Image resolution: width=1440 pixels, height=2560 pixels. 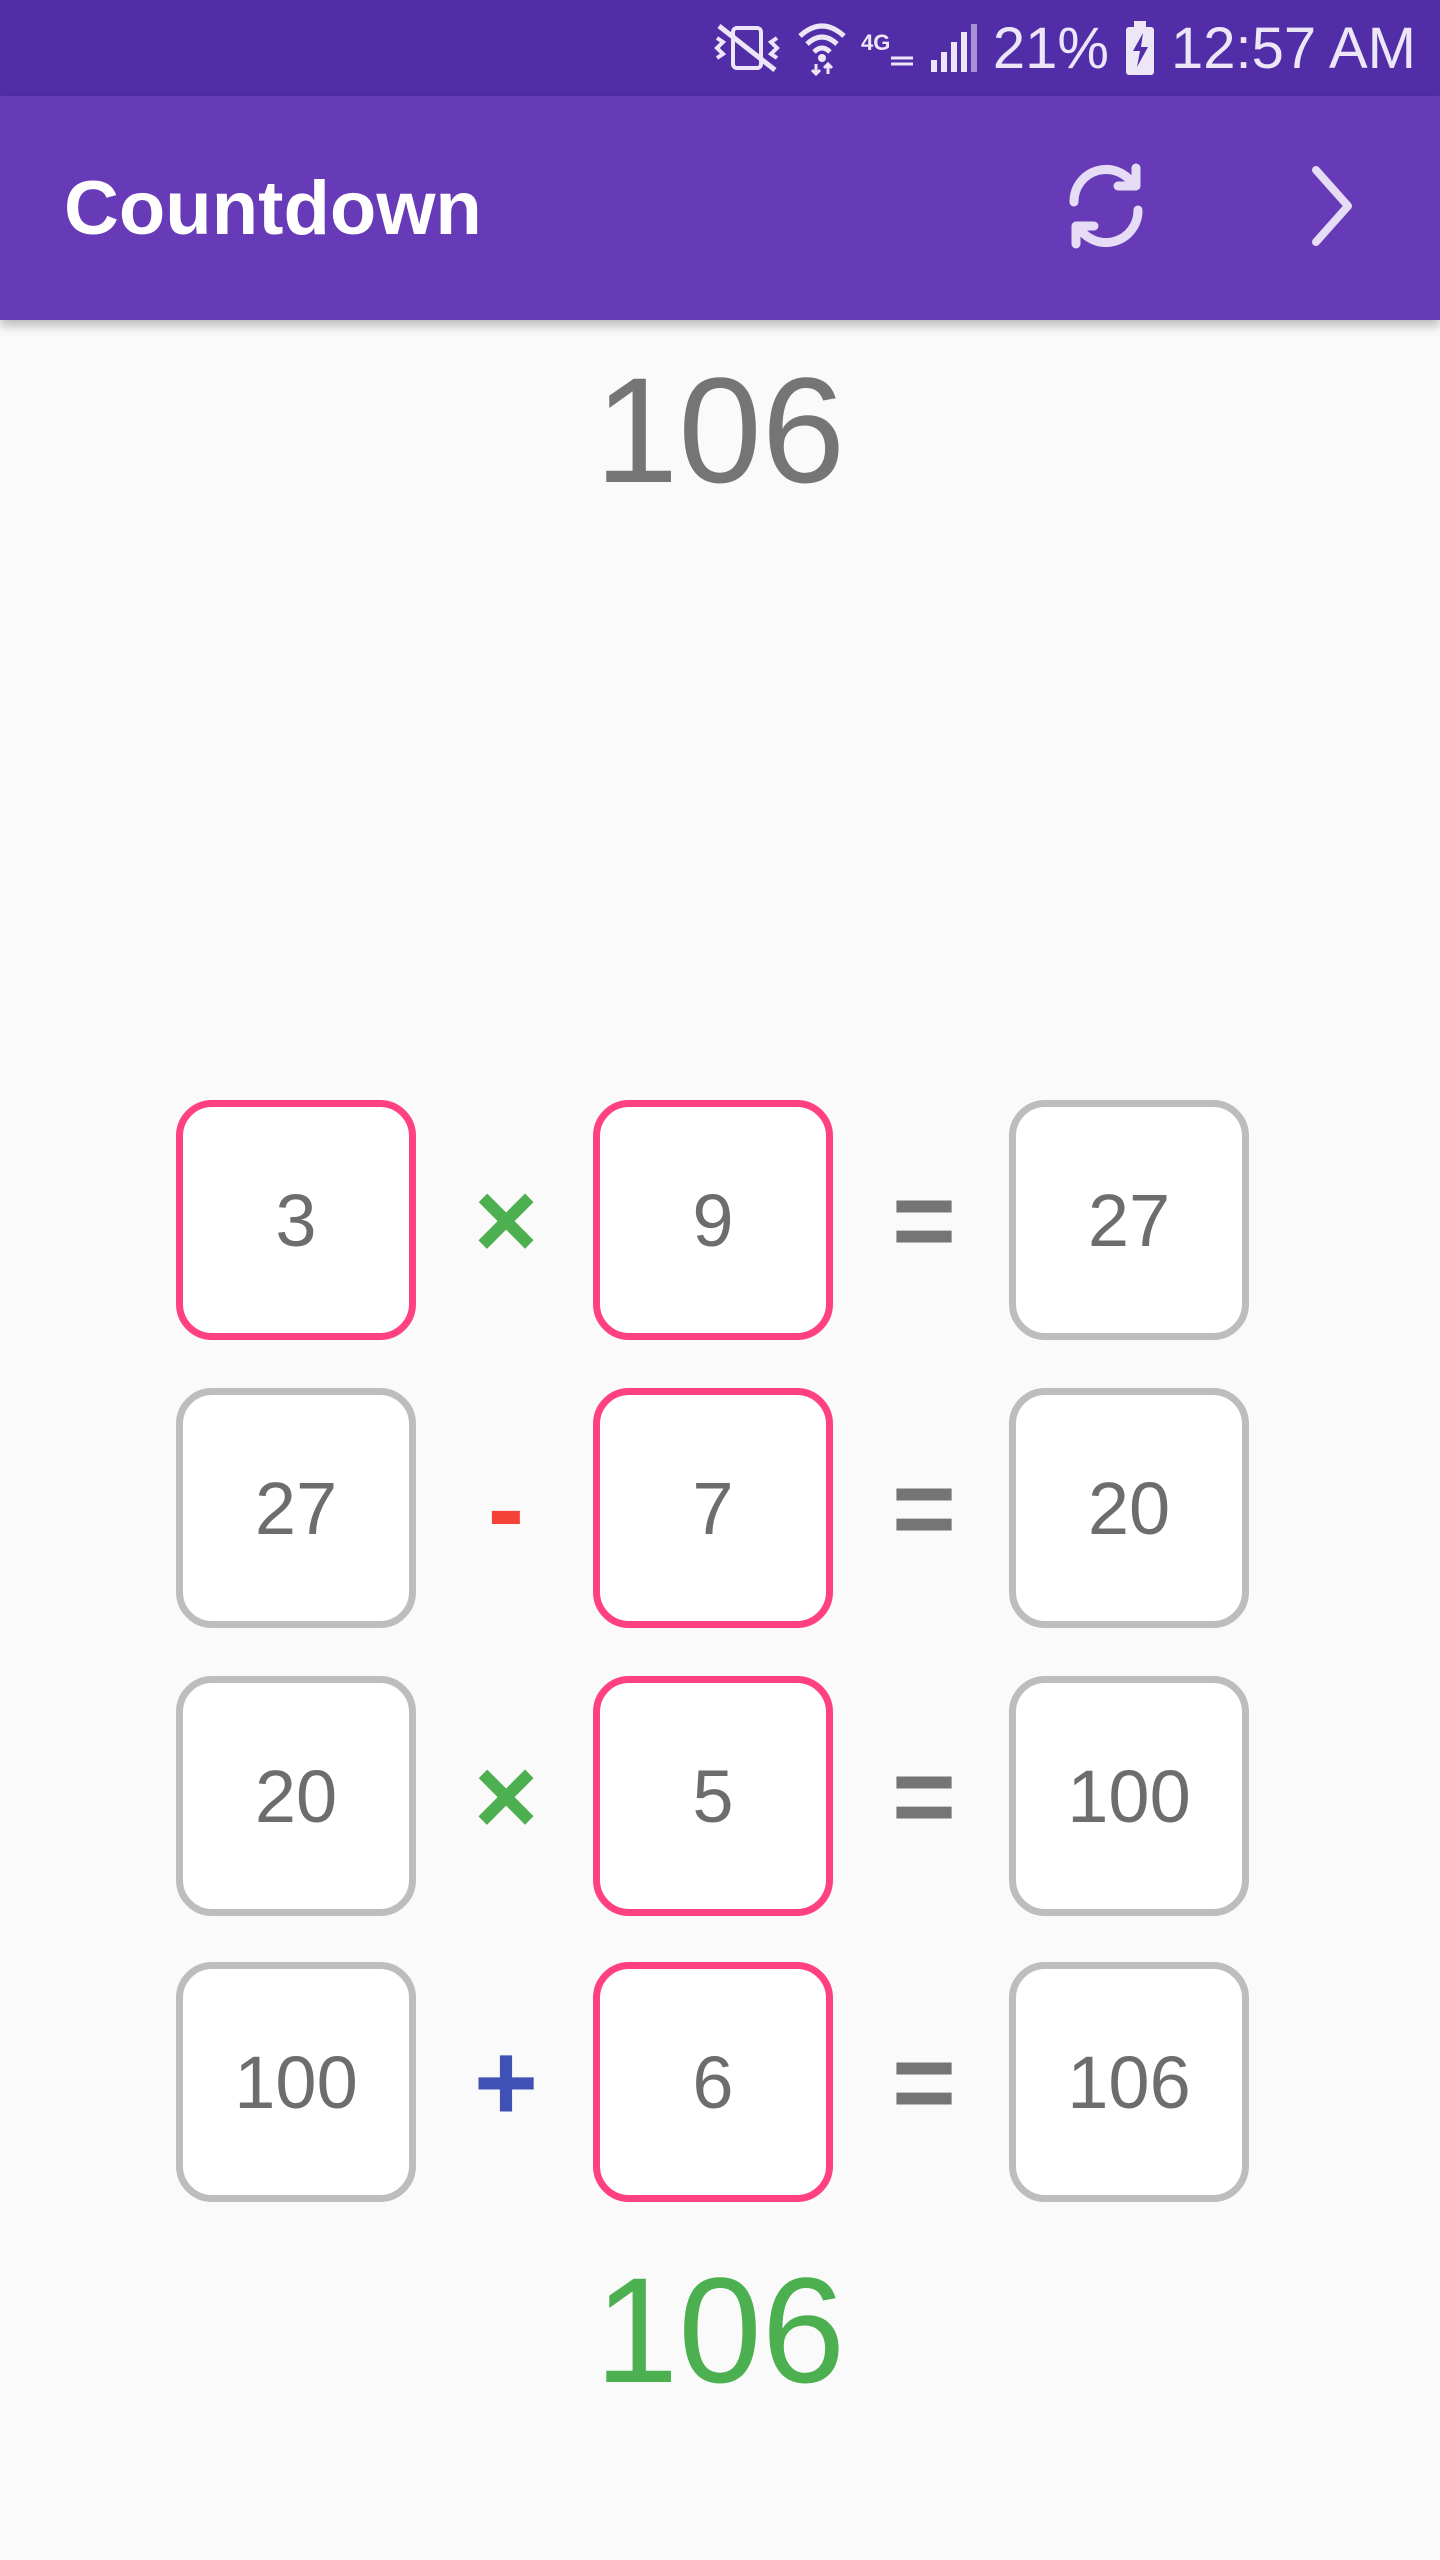 I want to click on result-tile: 106, so click(x=1129, y=2082).